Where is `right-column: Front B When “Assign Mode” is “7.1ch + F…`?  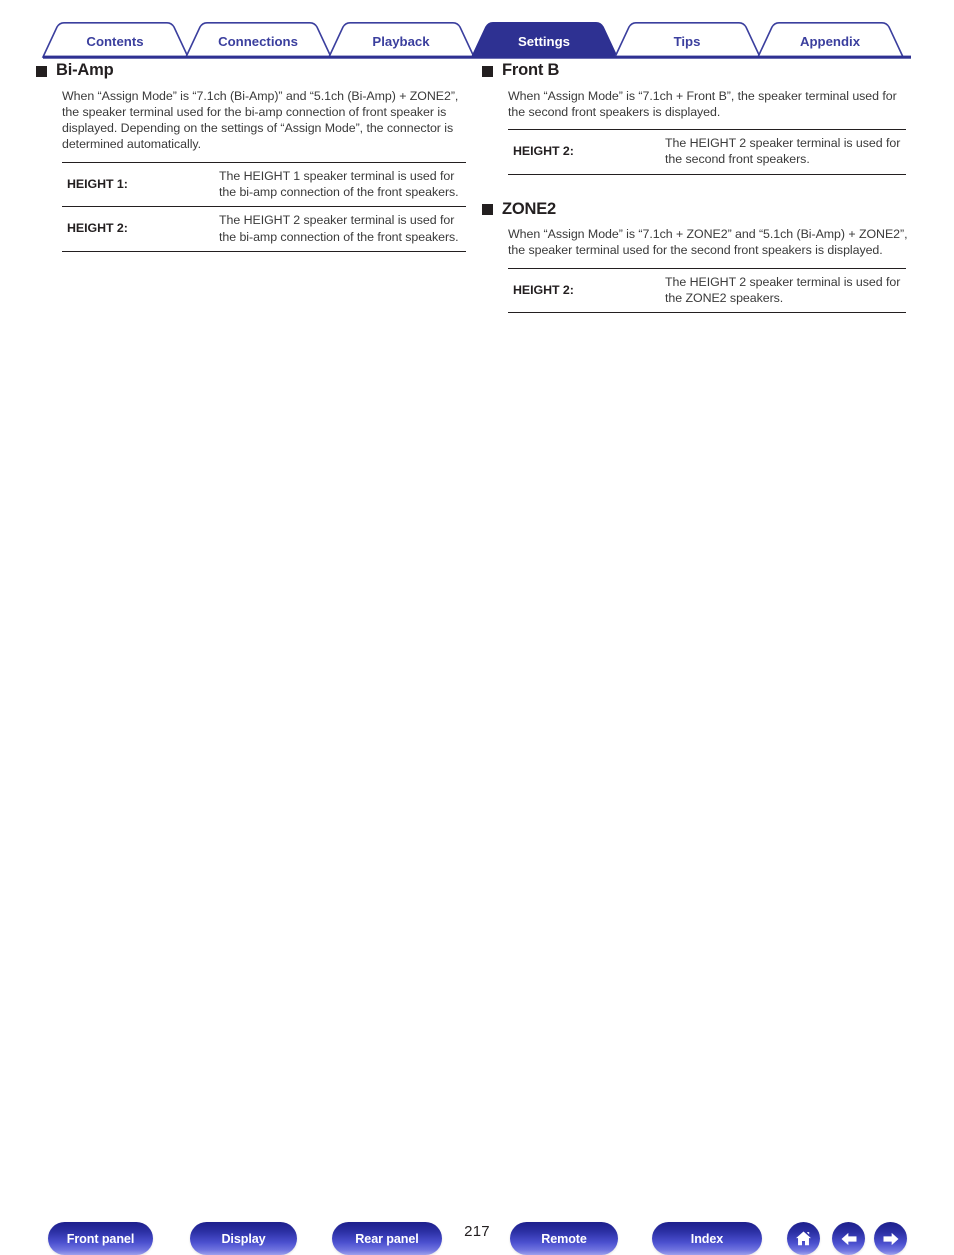 right-column: Front B When “Assign Mode” is “7.1ch + F… is located at coordinates (697, 188).